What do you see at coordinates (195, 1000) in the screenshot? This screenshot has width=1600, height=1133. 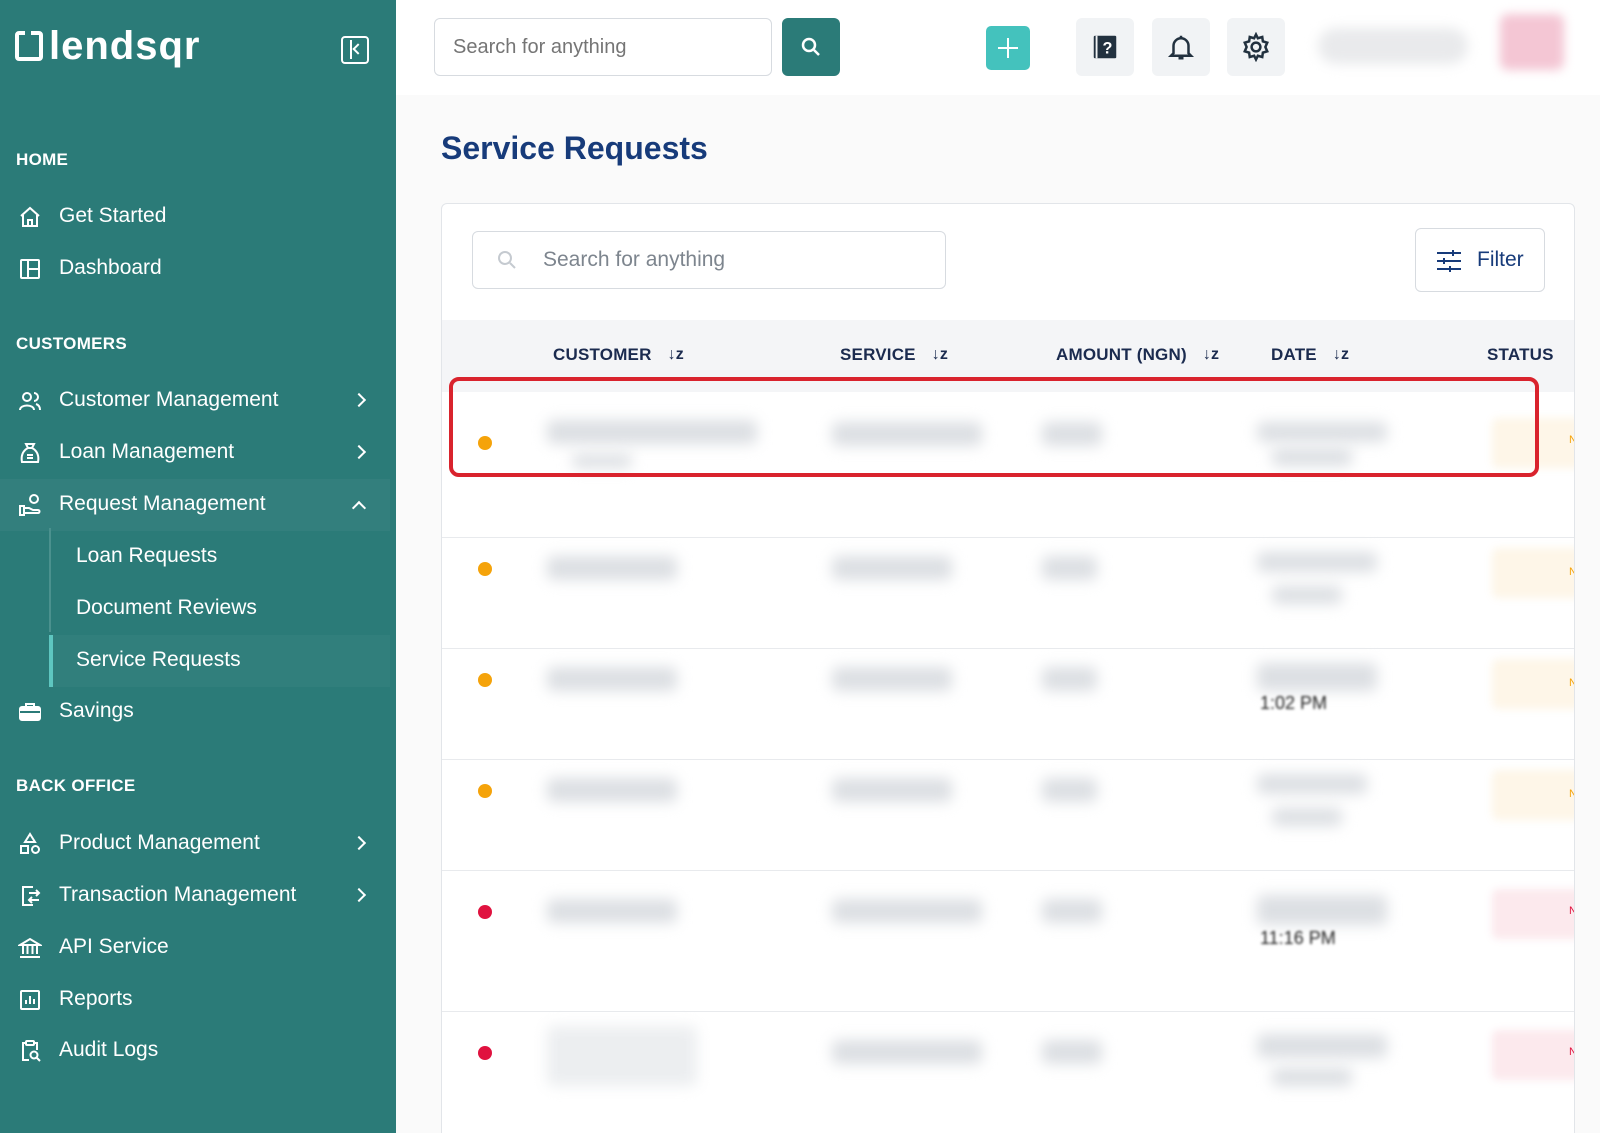 I see `sidebar-item-reports: Reports` at bounding box center [195, 1000].